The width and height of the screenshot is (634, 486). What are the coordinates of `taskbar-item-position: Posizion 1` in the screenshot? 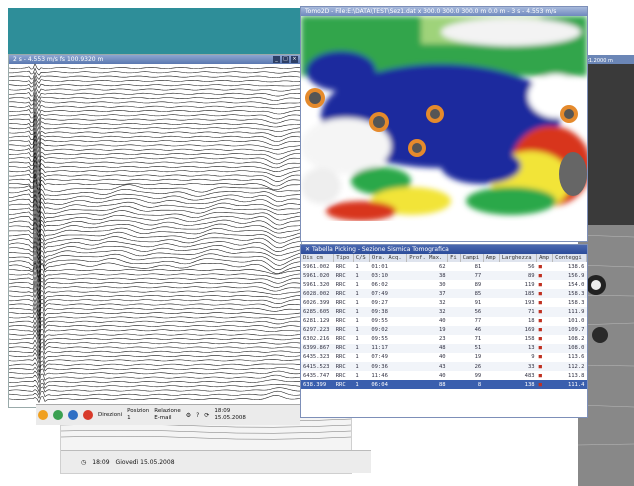 It's located at (138, 415).